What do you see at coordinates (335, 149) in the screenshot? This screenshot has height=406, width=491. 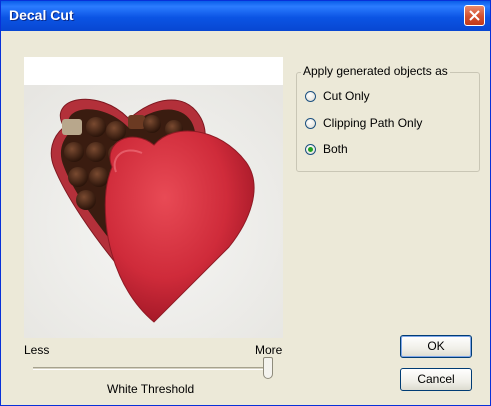 I see `radio-label: Both` at bounding box center [335, 149].